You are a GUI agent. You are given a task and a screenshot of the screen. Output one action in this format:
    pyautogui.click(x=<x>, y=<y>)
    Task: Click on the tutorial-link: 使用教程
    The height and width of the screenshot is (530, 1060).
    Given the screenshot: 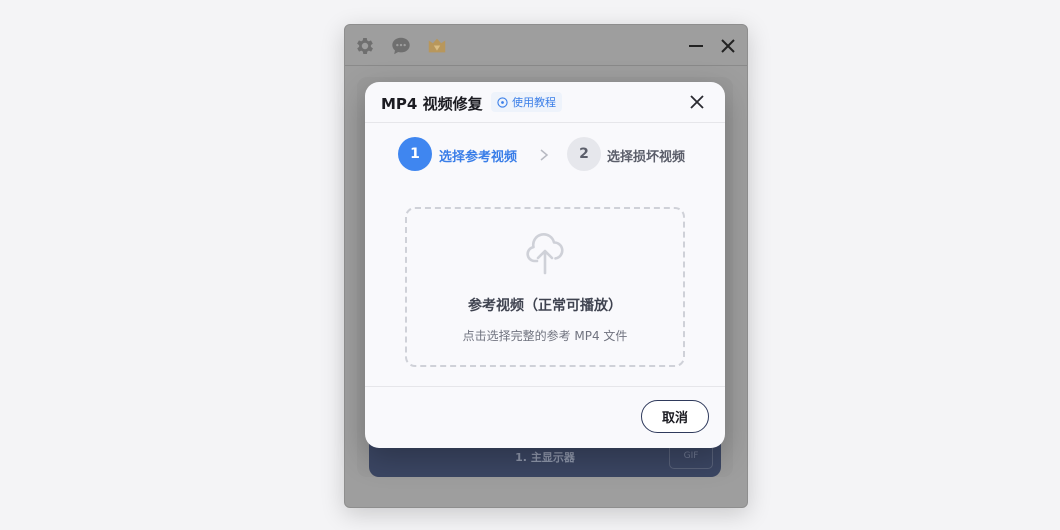 What is the action you would take?
    pyautogui.click(x=526, y=102)
    